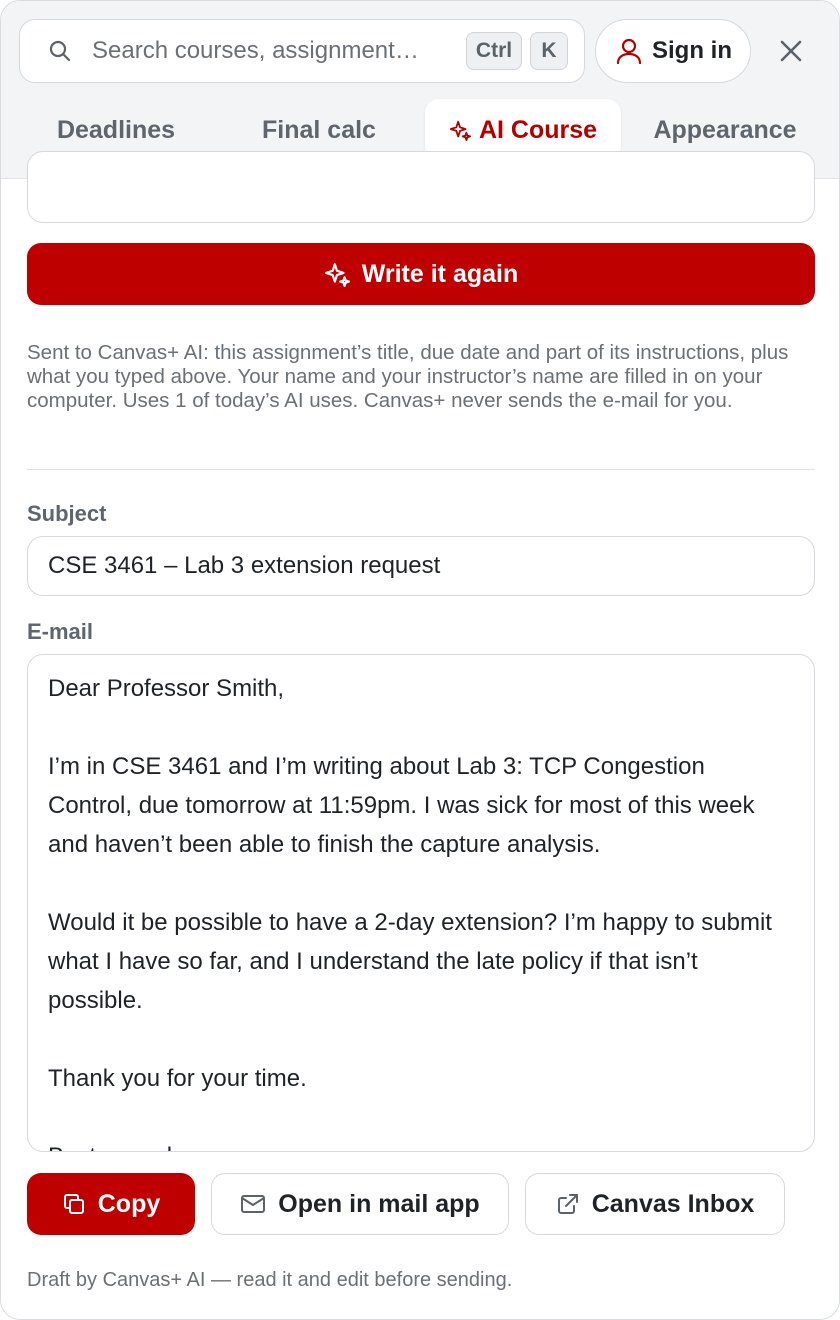 The height and width of the screenshot is (1320, 840). What do you see at coordinates (725, 129) in the screenshot?
I see `tab-label: Appearance` at bounding box center [725, 129].